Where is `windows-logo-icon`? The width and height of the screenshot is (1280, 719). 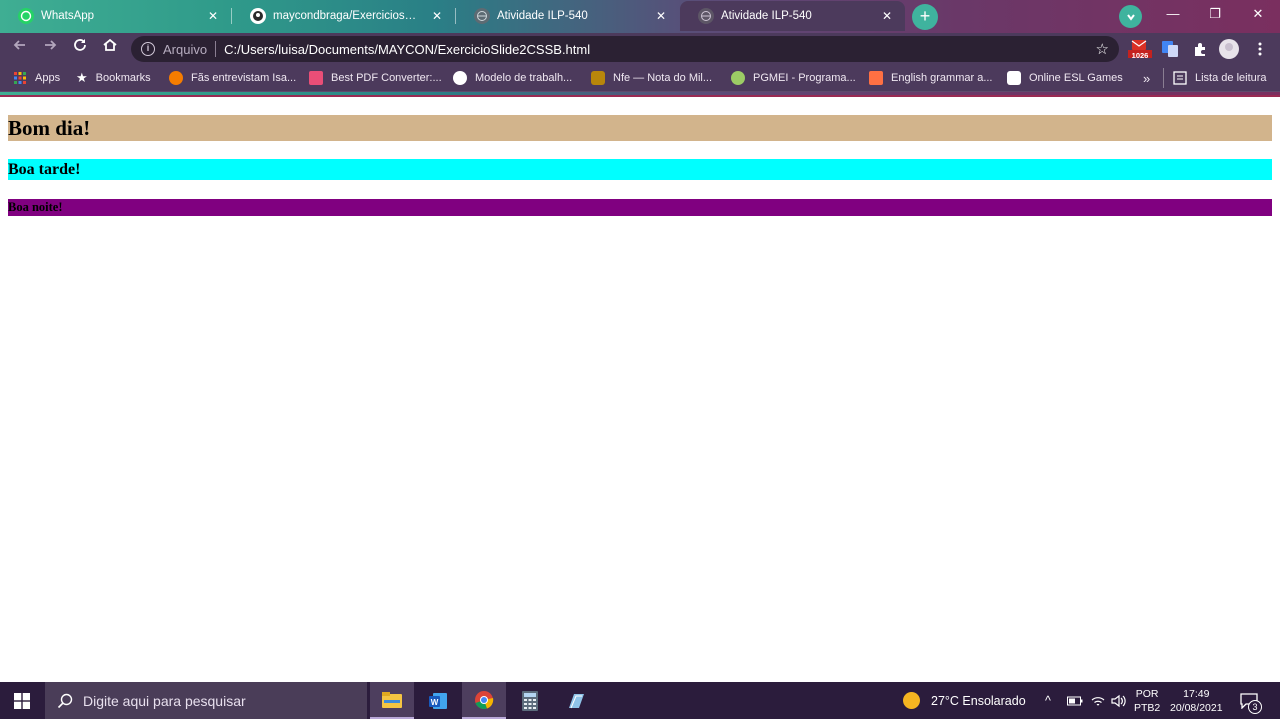 windows-logo-icon is located at coordinates (22, 700).